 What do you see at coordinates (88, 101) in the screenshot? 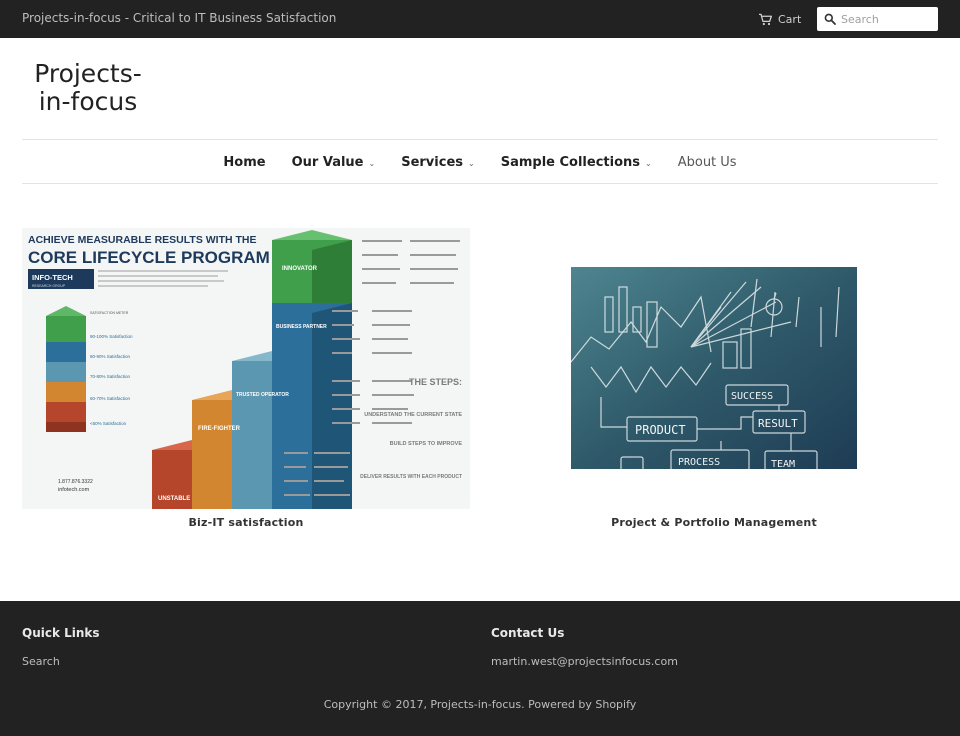
I see `logo-line-2: in-focus` at bounding box center [88, 101].